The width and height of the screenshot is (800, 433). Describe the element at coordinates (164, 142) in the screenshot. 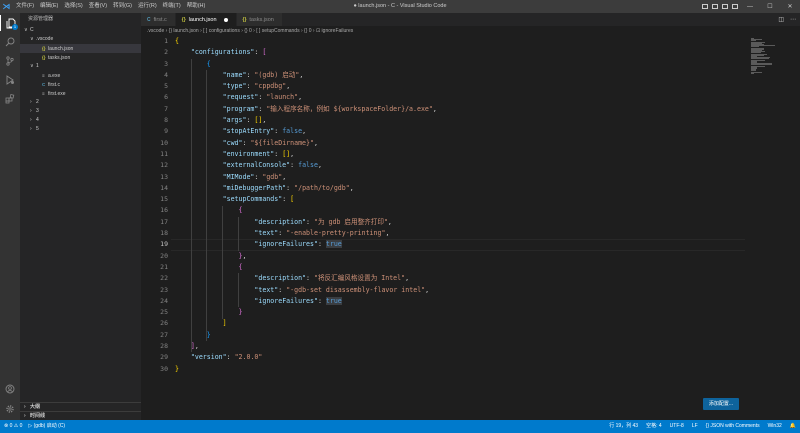

I see `line-number: 10` at that location.